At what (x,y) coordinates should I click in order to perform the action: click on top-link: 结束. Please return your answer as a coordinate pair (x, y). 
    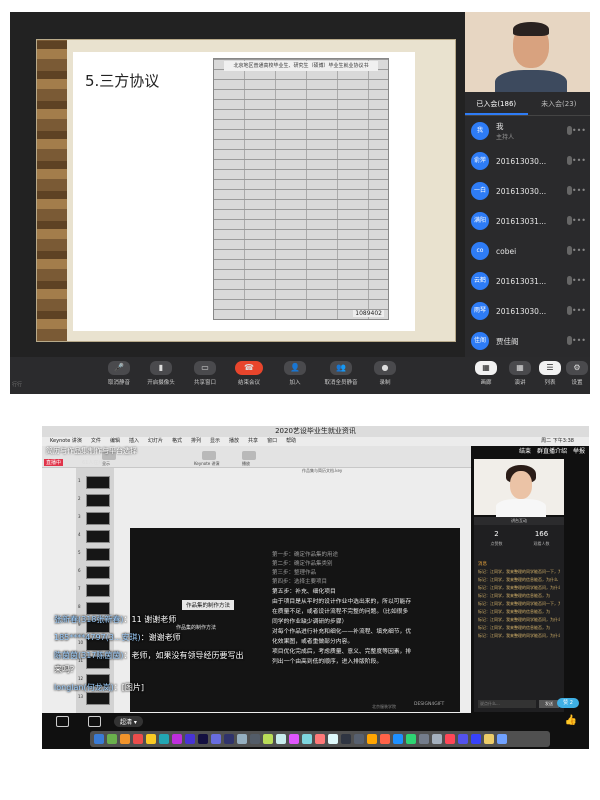
    Looking at the image, I should click on (525, 451).